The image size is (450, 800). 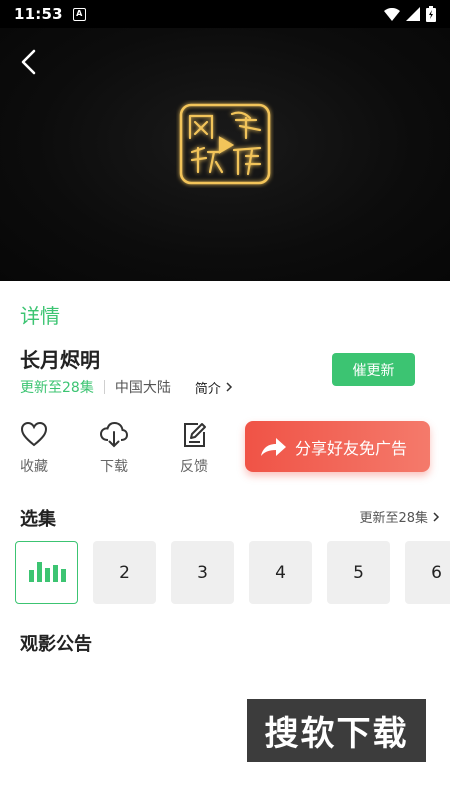 I want to click on tab-detail: 详情, so click(x=40, y=314).